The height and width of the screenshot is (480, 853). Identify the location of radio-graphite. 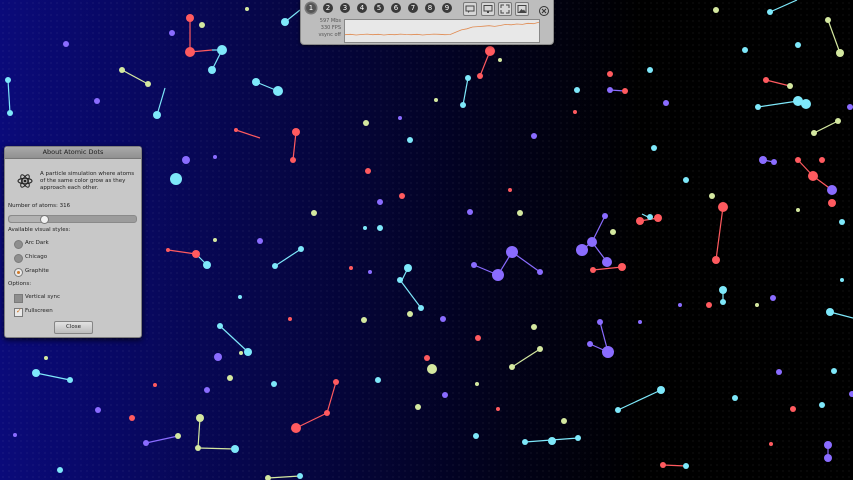
(18, 272).